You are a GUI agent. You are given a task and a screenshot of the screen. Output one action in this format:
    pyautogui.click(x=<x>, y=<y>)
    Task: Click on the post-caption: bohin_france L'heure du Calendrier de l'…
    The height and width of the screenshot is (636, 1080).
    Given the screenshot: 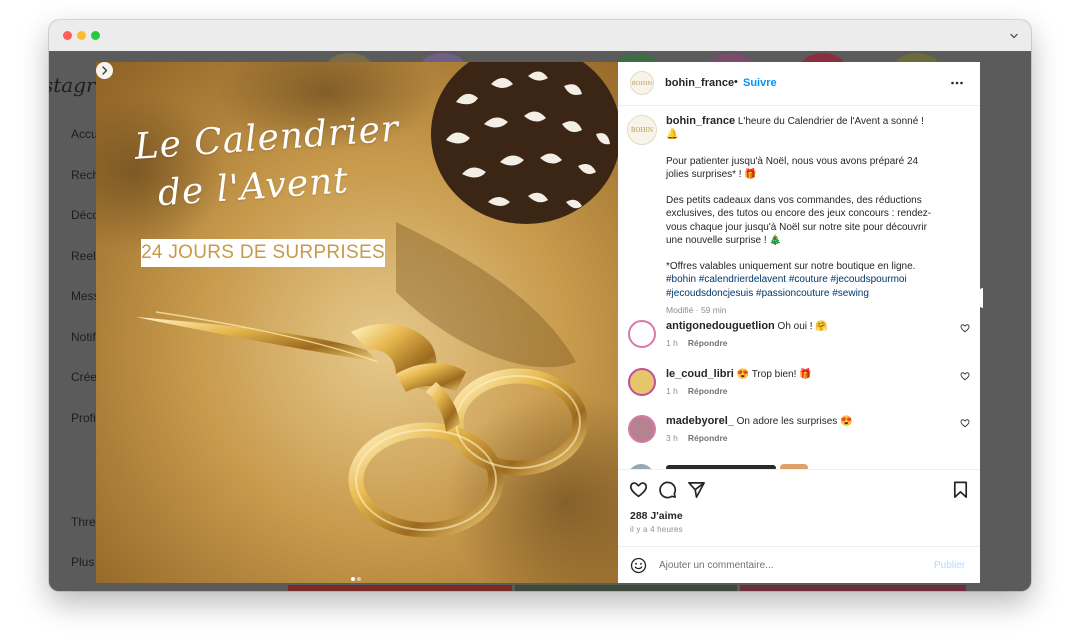 What is the action you would take?
    pyautogui.click(x=801, y=216)
    